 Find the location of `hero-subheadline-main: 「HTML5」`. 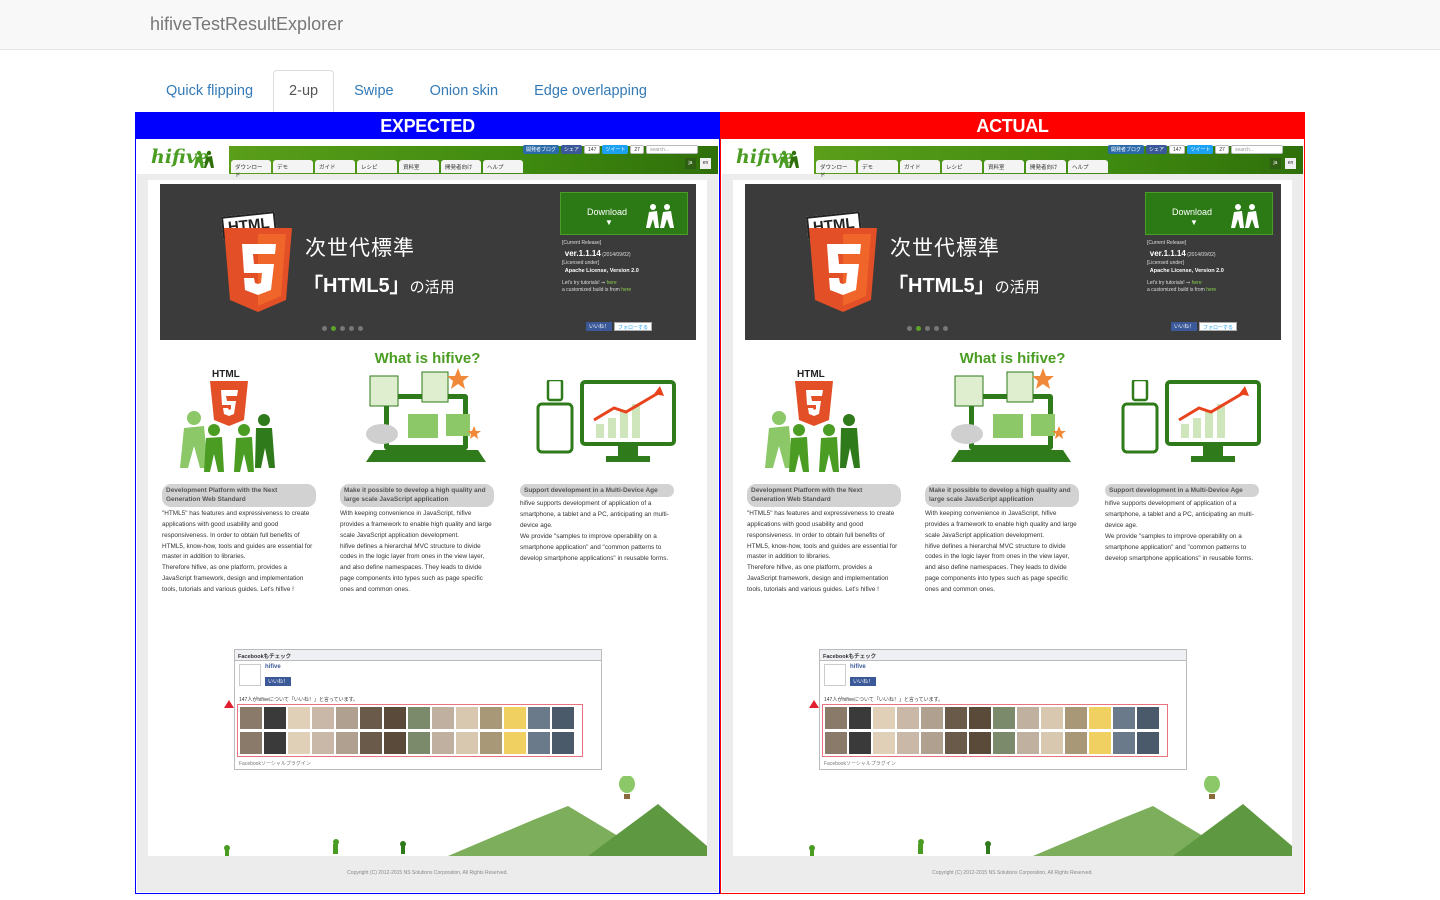

hero-subheadline-main: 「HTML5」 is located at coordinates (356, 286).